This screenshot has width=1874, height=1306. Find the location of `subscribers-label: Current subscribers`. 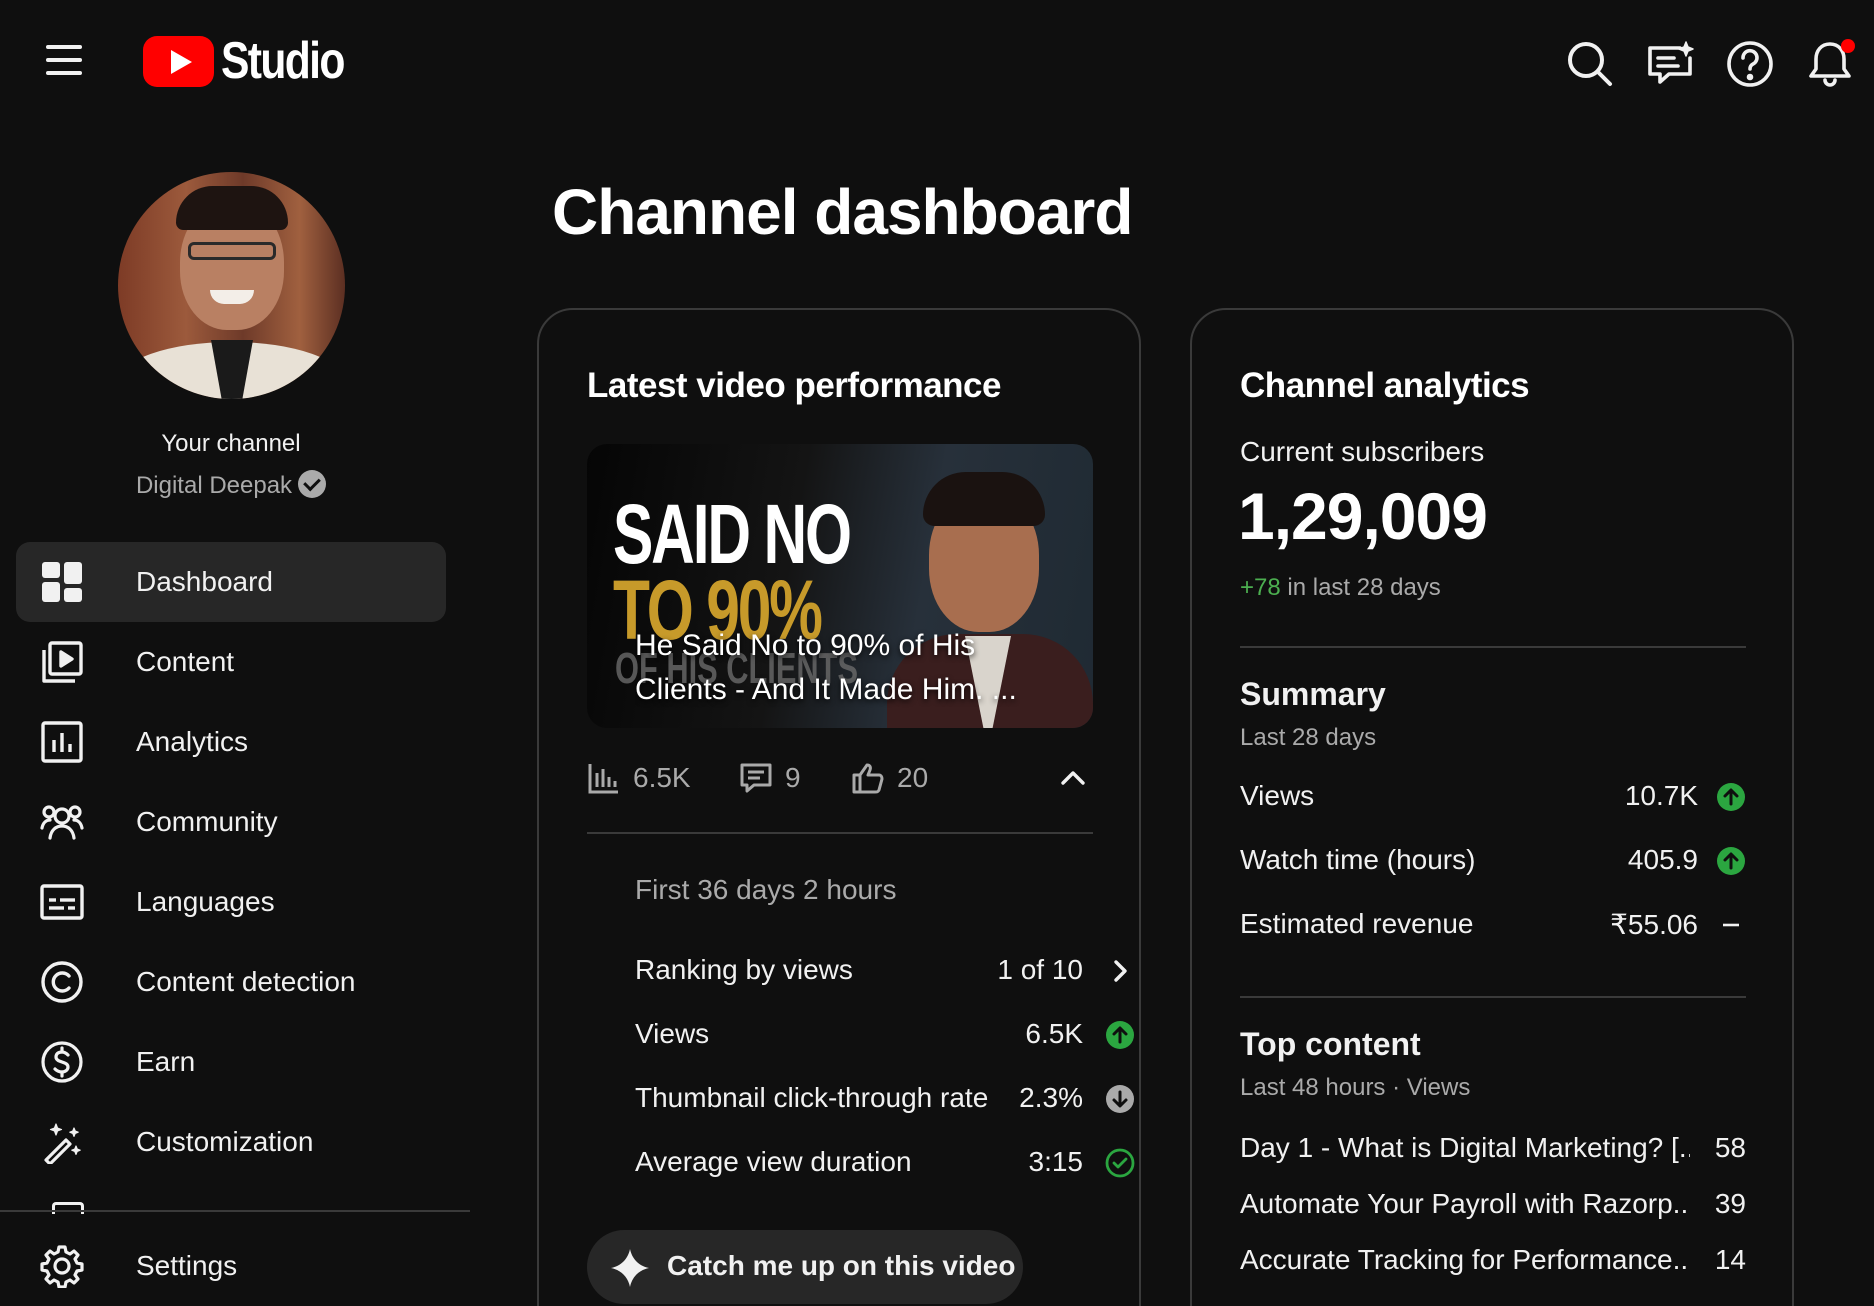

subscribers-label: Current subscribers is located at coordinates (1362, 451).